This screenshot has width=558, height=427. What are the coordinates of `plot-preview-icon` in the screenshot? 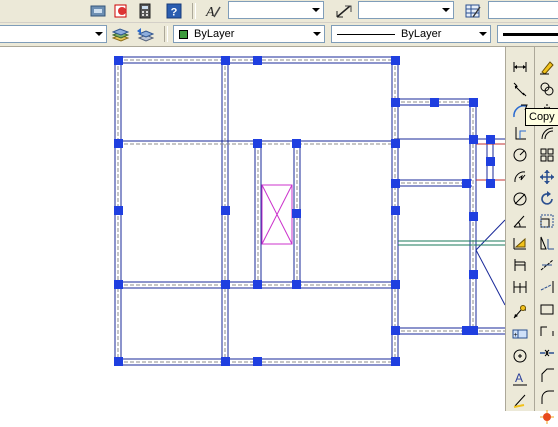 It's located at (98, 10).